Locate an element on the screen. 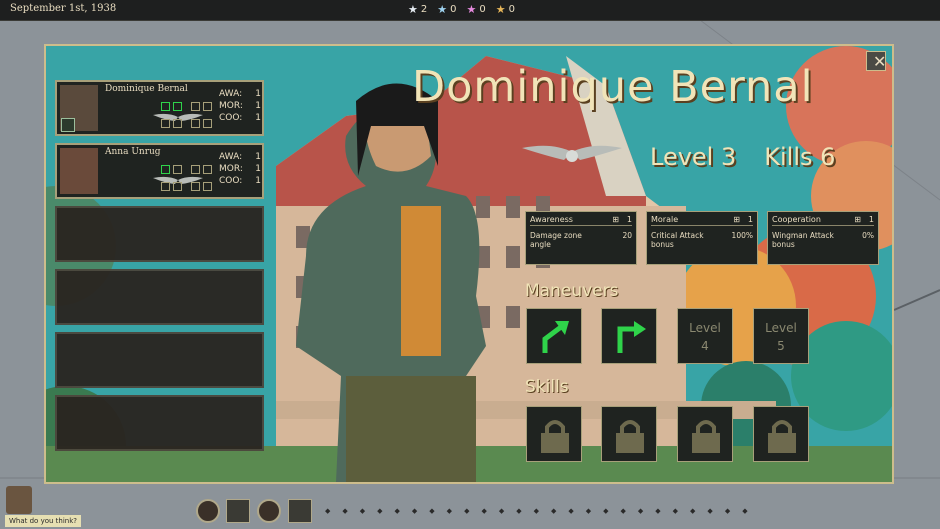 The width and height of the screenshot is (940, 529). blue-star-counter: ★ 0 is located at coordinates (446, 9).